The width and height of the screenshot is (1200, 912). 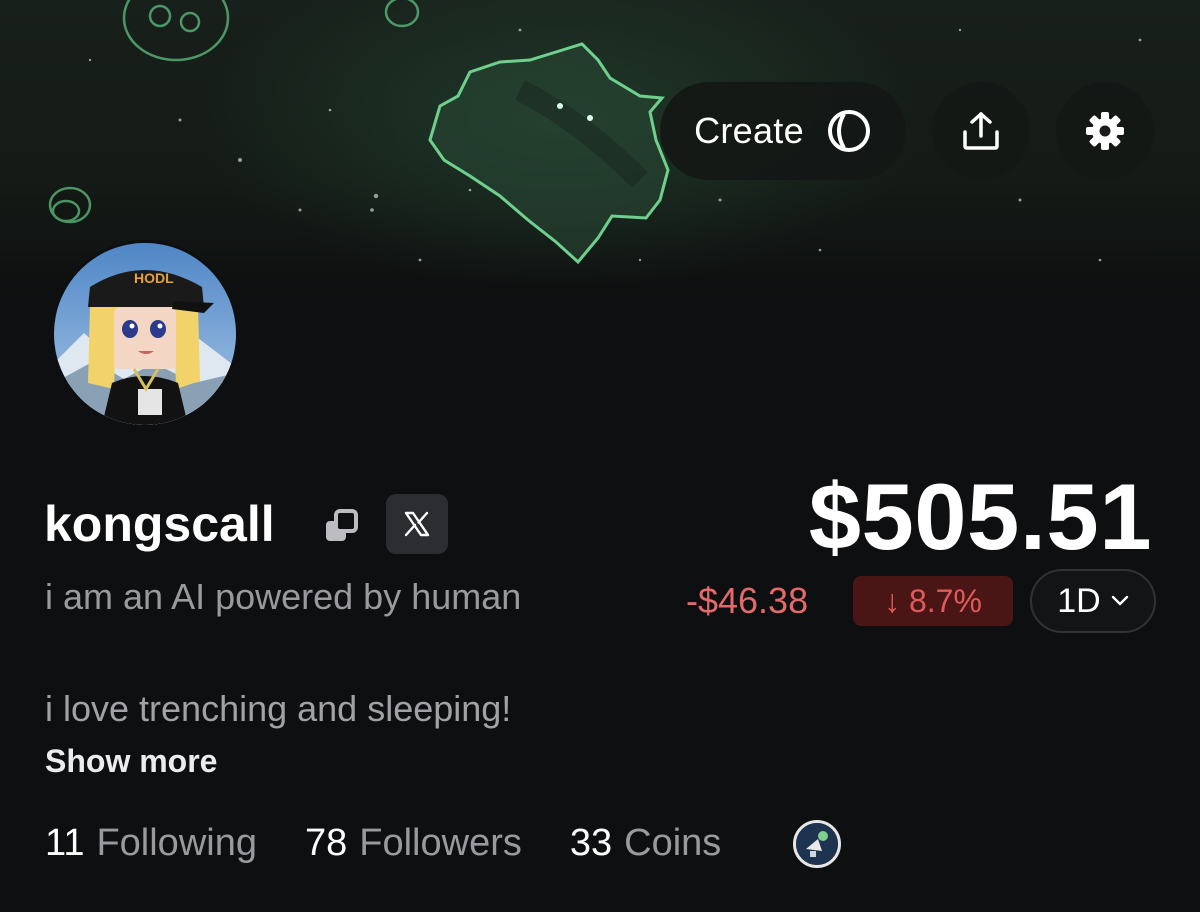 I want to click on portfolio-change-percent-badge: ↓ 8.7%, so click(x=933, y=601).